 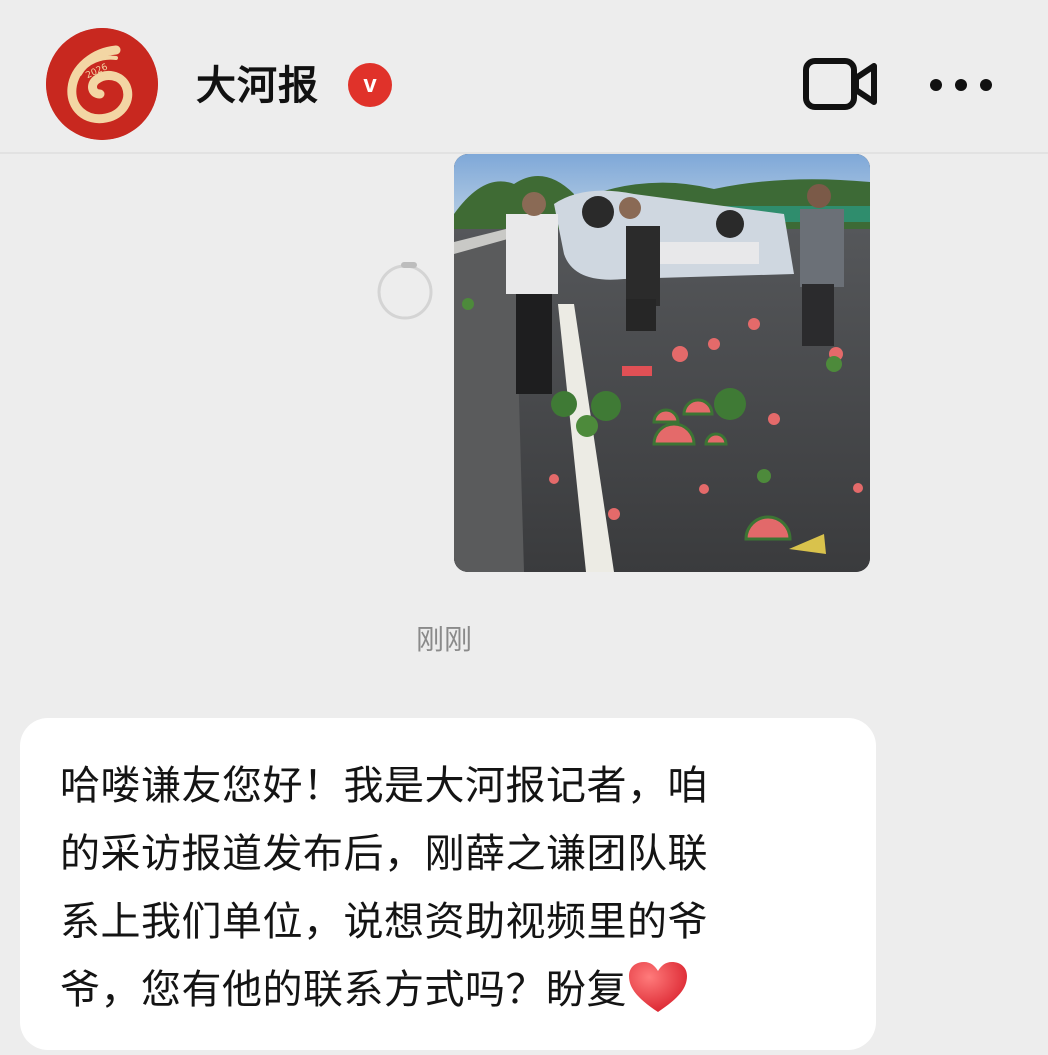 I want to click on video-call-button, so click(x=840, y=84).